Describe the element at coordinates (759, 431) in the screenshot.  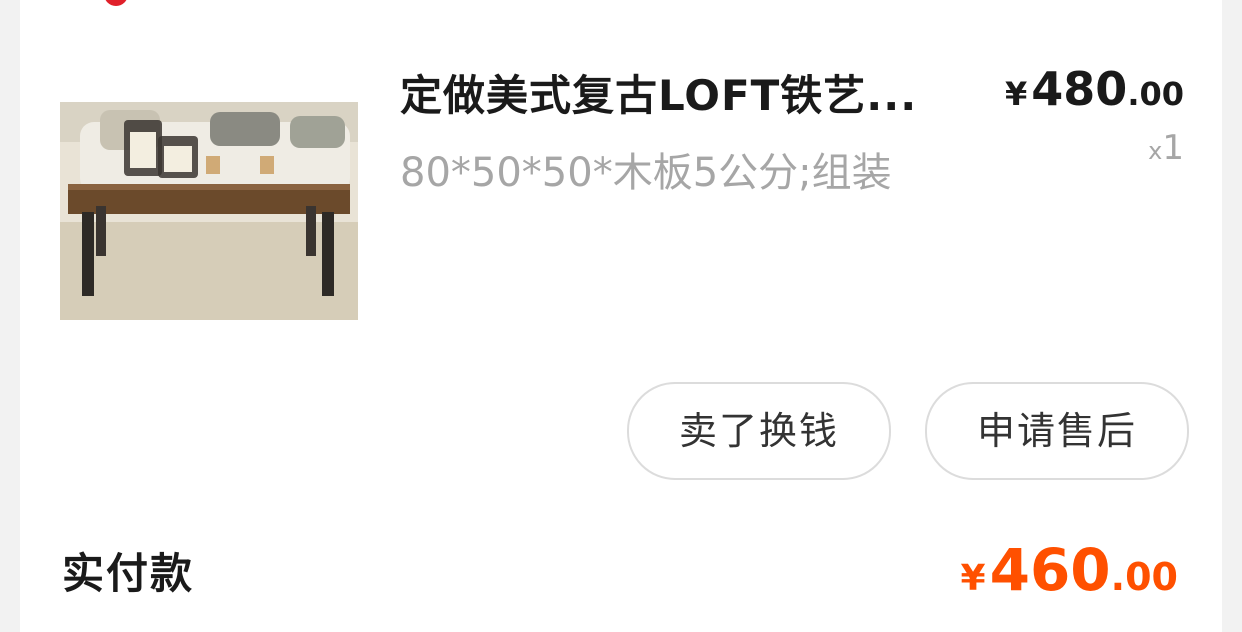
I see `sell-button: 卖了换钱` at that location.